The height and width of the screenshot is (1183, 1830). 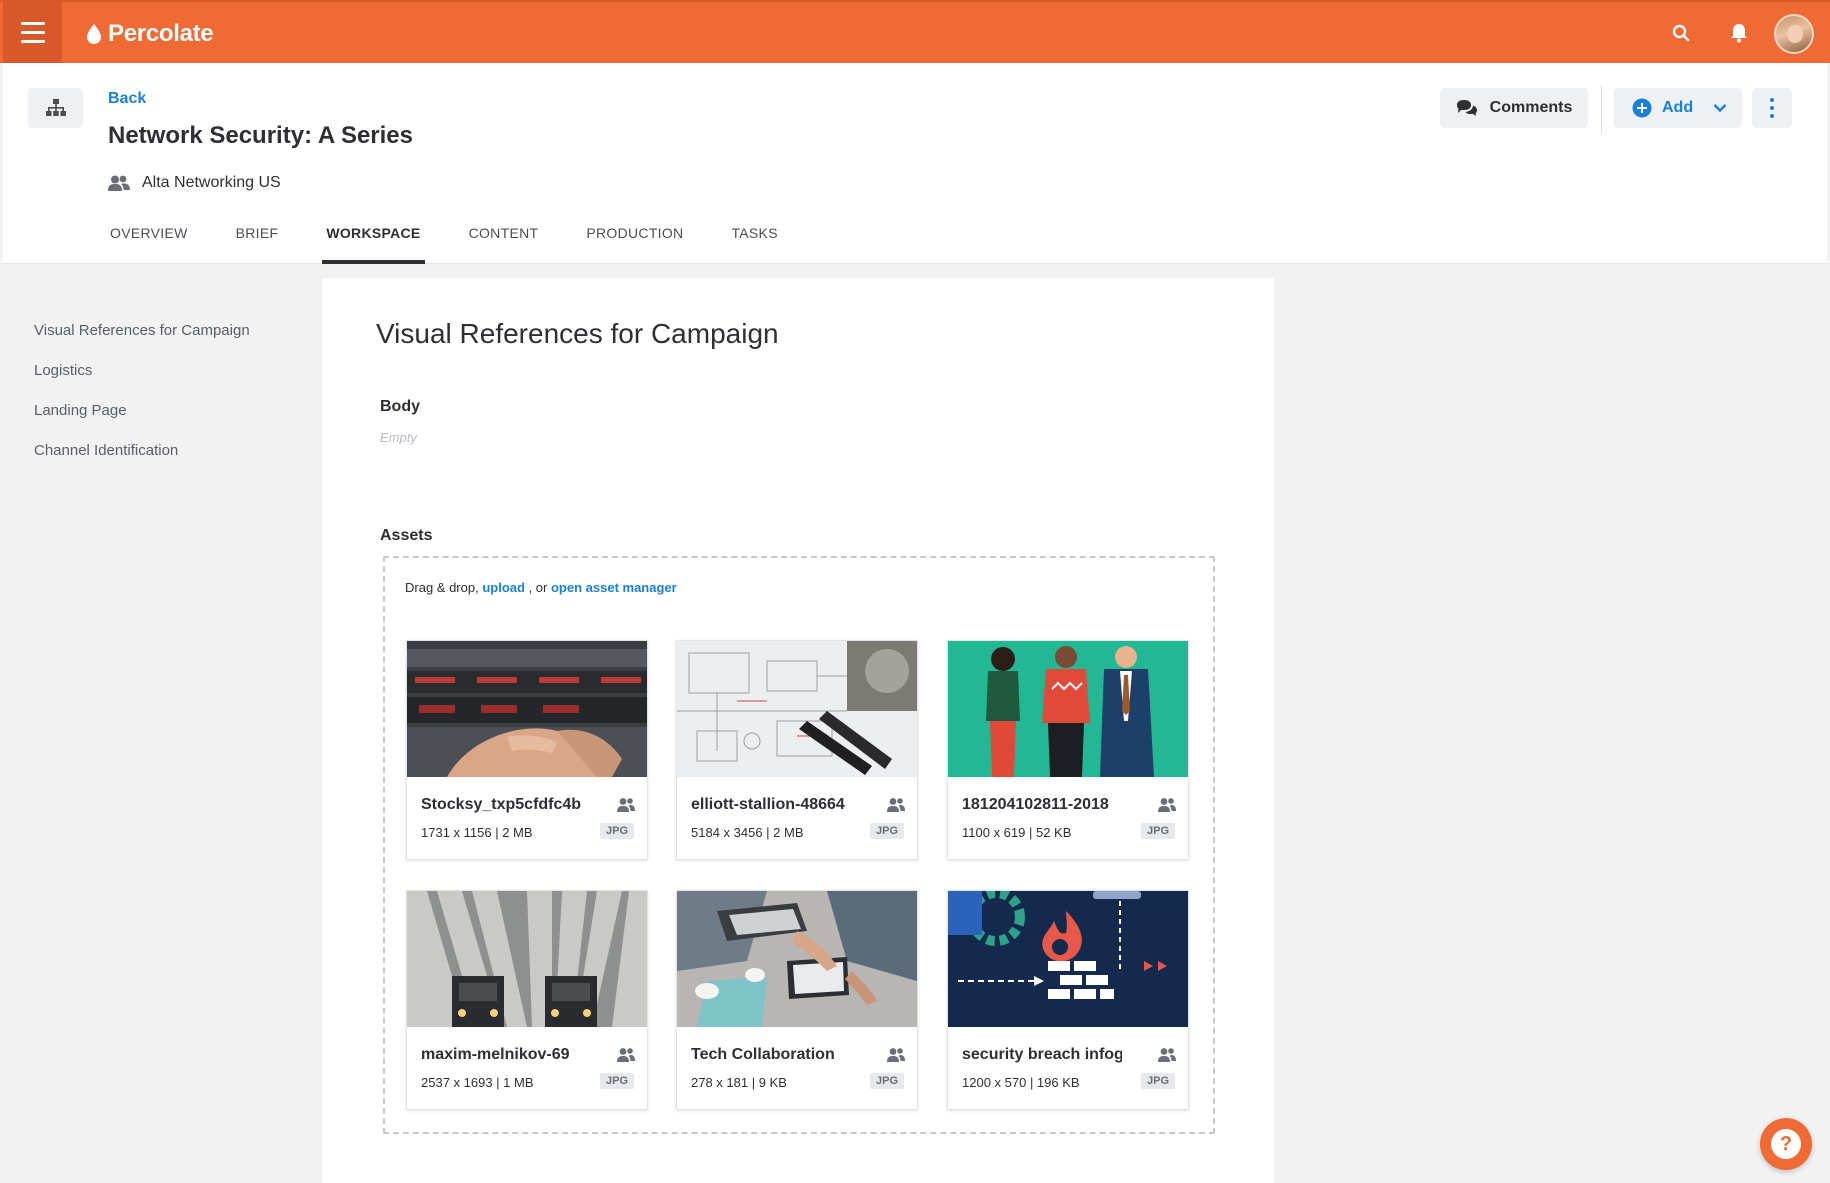 I want to click on comments-button: Comments, so click(x=1514, y=108).